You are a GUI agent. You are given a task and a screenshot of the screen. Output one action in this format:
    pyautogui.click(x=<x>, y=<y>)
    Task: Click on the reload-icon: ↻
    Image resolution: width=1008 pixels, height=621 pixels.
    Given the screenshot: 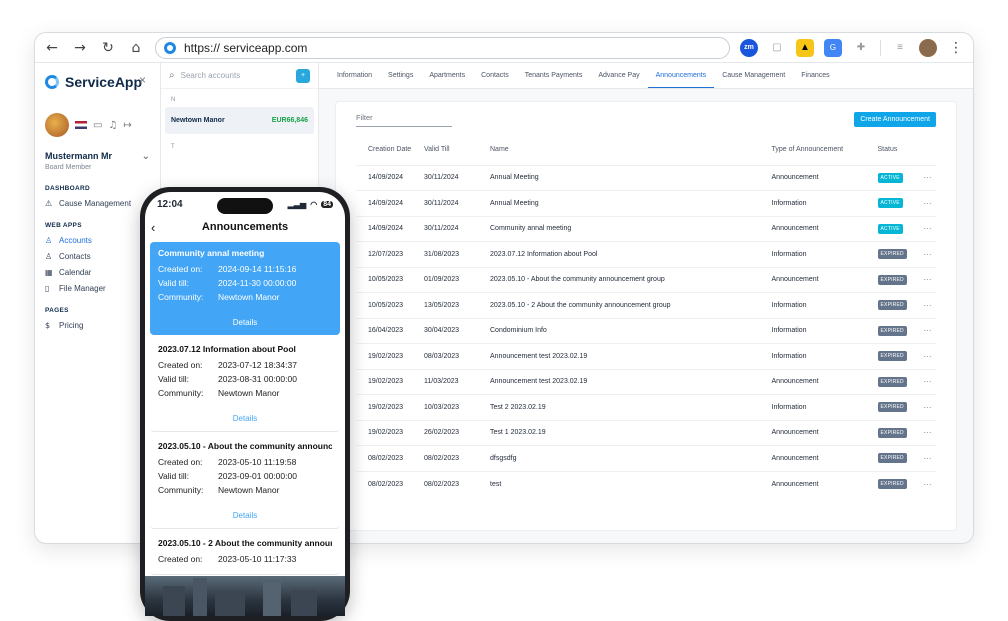 What is the action you would take?
    pyautogui.click(x=108, y=48)
    